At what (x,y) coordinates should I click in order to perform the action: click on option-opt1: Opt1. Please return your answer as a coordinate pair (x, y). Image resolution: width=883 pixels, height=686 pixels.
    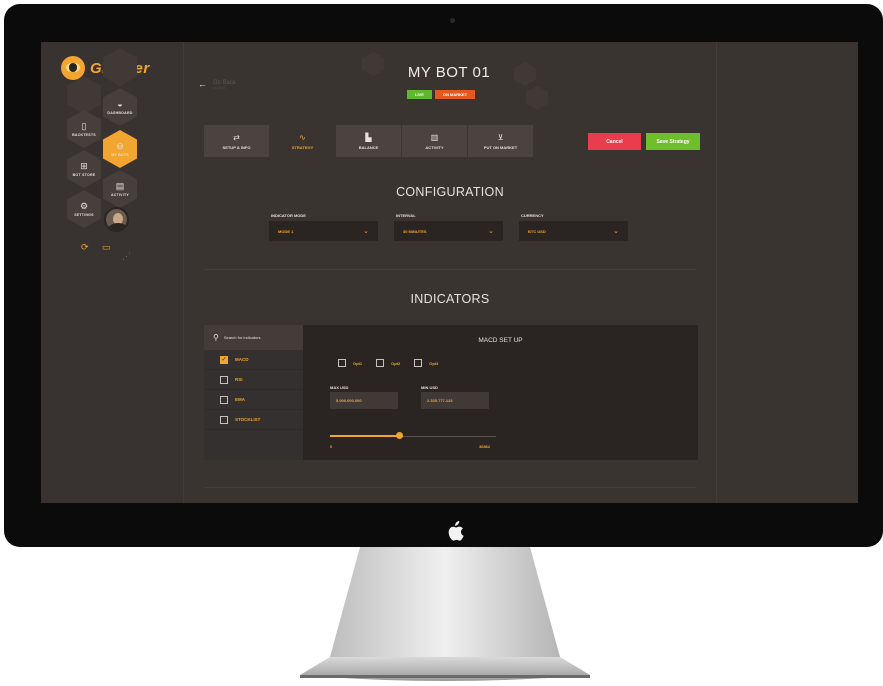
    Looking at the image, I should click on (350, 363).